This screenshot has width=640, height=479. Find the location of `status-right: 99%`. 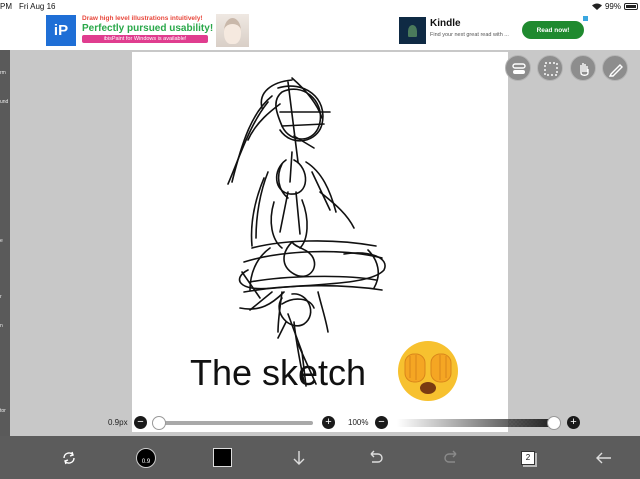

status-right: 99% is located at coordinates (614, 6).